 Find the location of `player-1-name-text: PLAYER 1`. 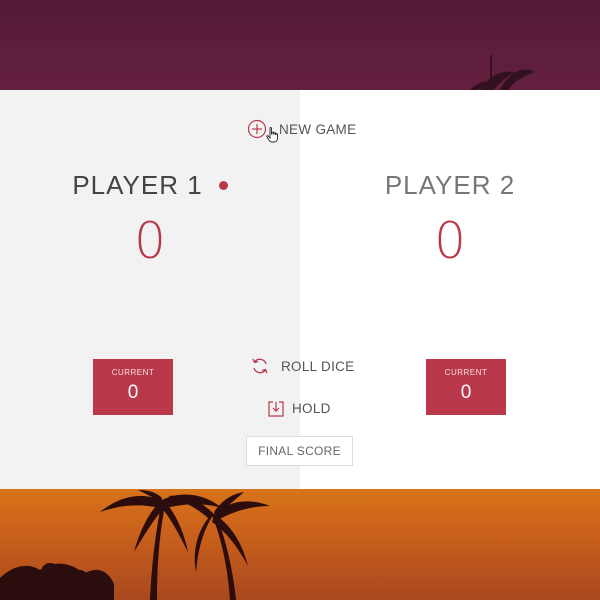

player-1-name-text: PLAYER 1 is located at coordinates (137, 185).